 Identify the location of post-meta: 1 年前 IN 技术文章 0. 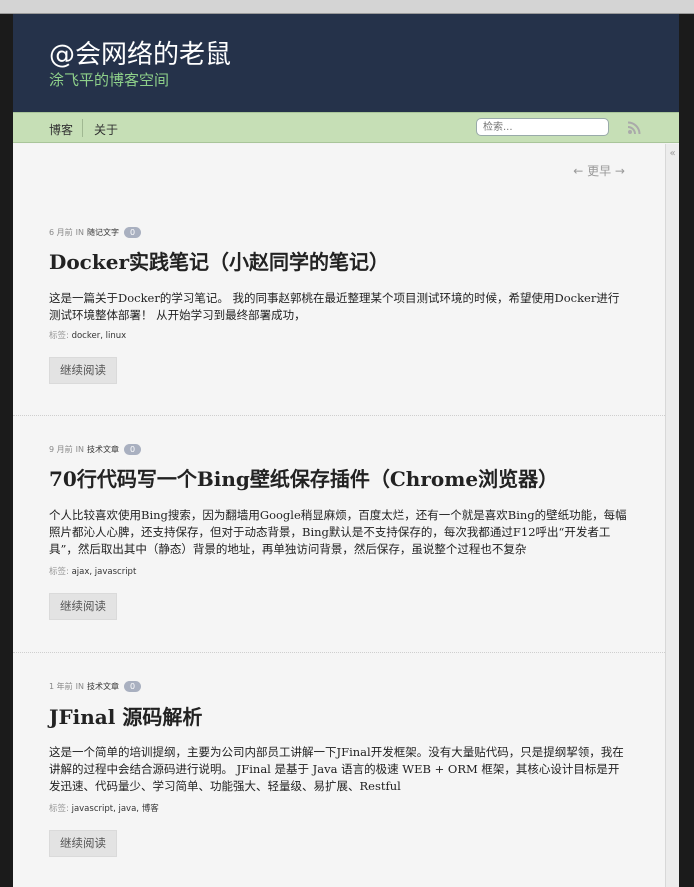
(95, 686).